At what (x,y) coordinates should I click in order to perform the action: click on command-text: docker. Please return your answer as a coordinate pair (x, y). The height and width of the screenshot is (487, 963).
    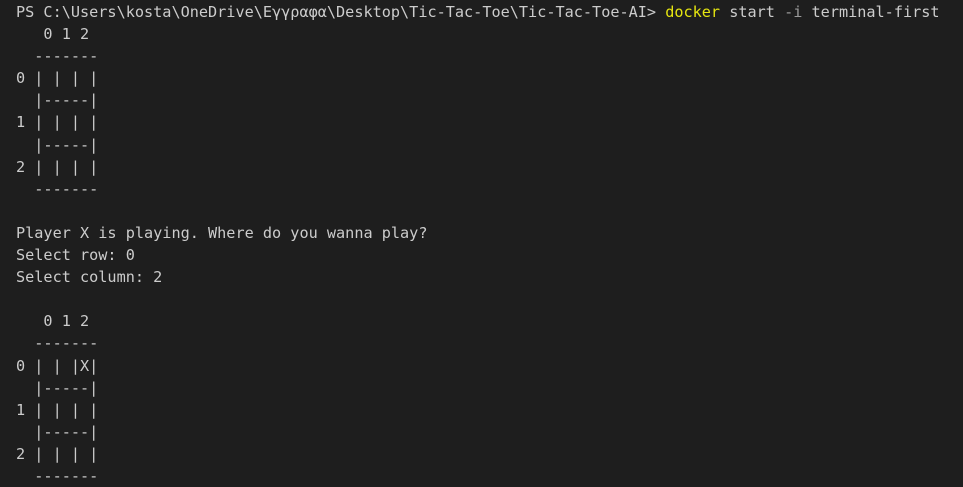
    Looking at the image, I should click on (693, 12).